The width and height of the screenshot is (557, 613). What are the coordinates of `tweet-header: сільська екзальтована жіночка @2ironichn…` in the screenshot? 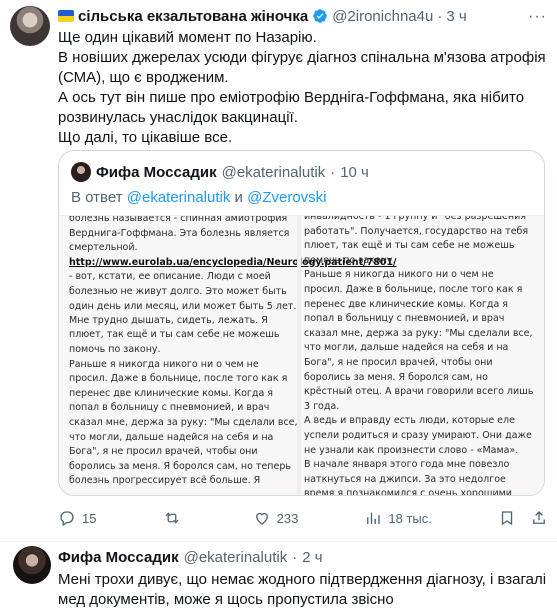 It's located at (262, 16).